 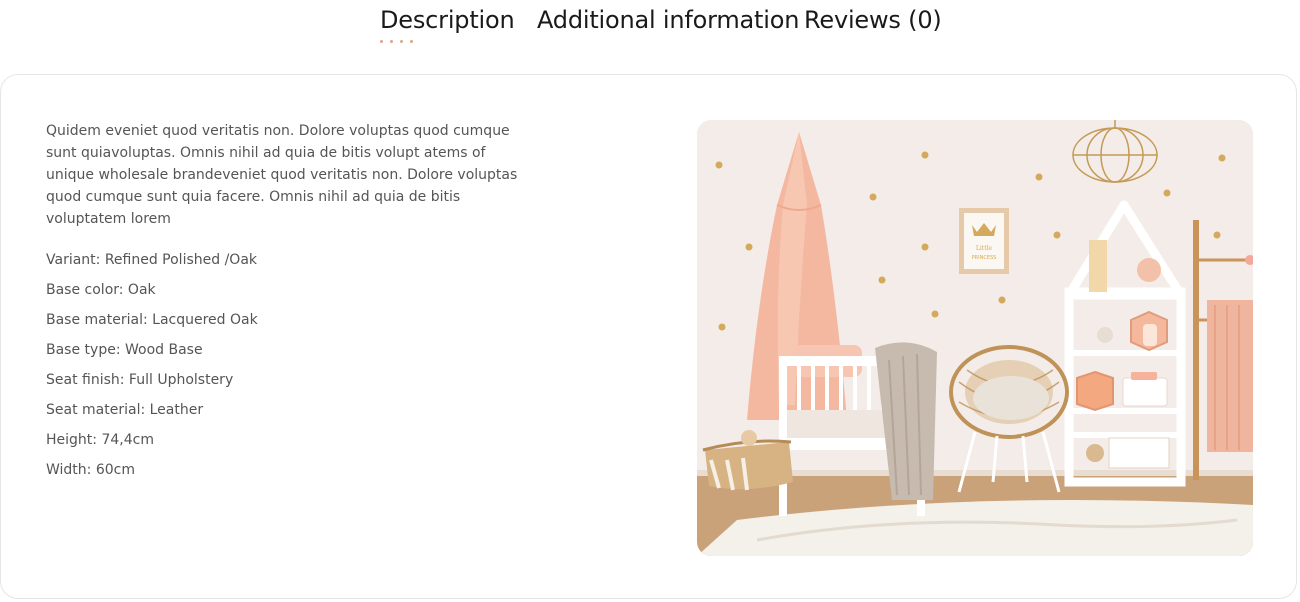 What do you see at coordinates (447, 20) in the screenshot?
I see `tab-description: Description` at bounding box center [447, 20].